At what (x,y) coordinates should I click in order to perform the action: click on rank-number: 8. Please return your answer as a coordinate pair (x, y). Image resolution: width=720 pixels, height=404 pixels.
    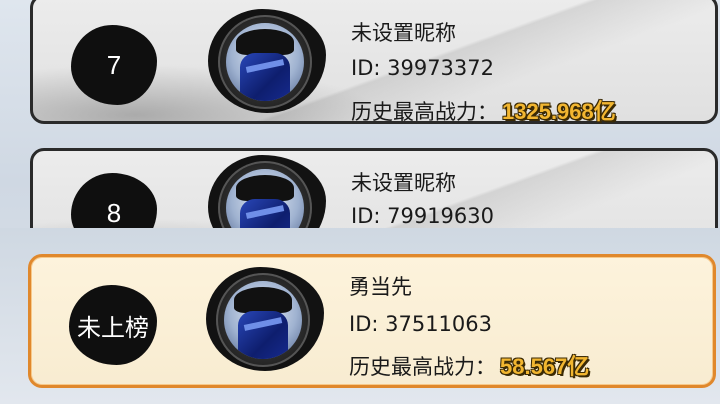
    Looking at the image, I should click on (114, 212).